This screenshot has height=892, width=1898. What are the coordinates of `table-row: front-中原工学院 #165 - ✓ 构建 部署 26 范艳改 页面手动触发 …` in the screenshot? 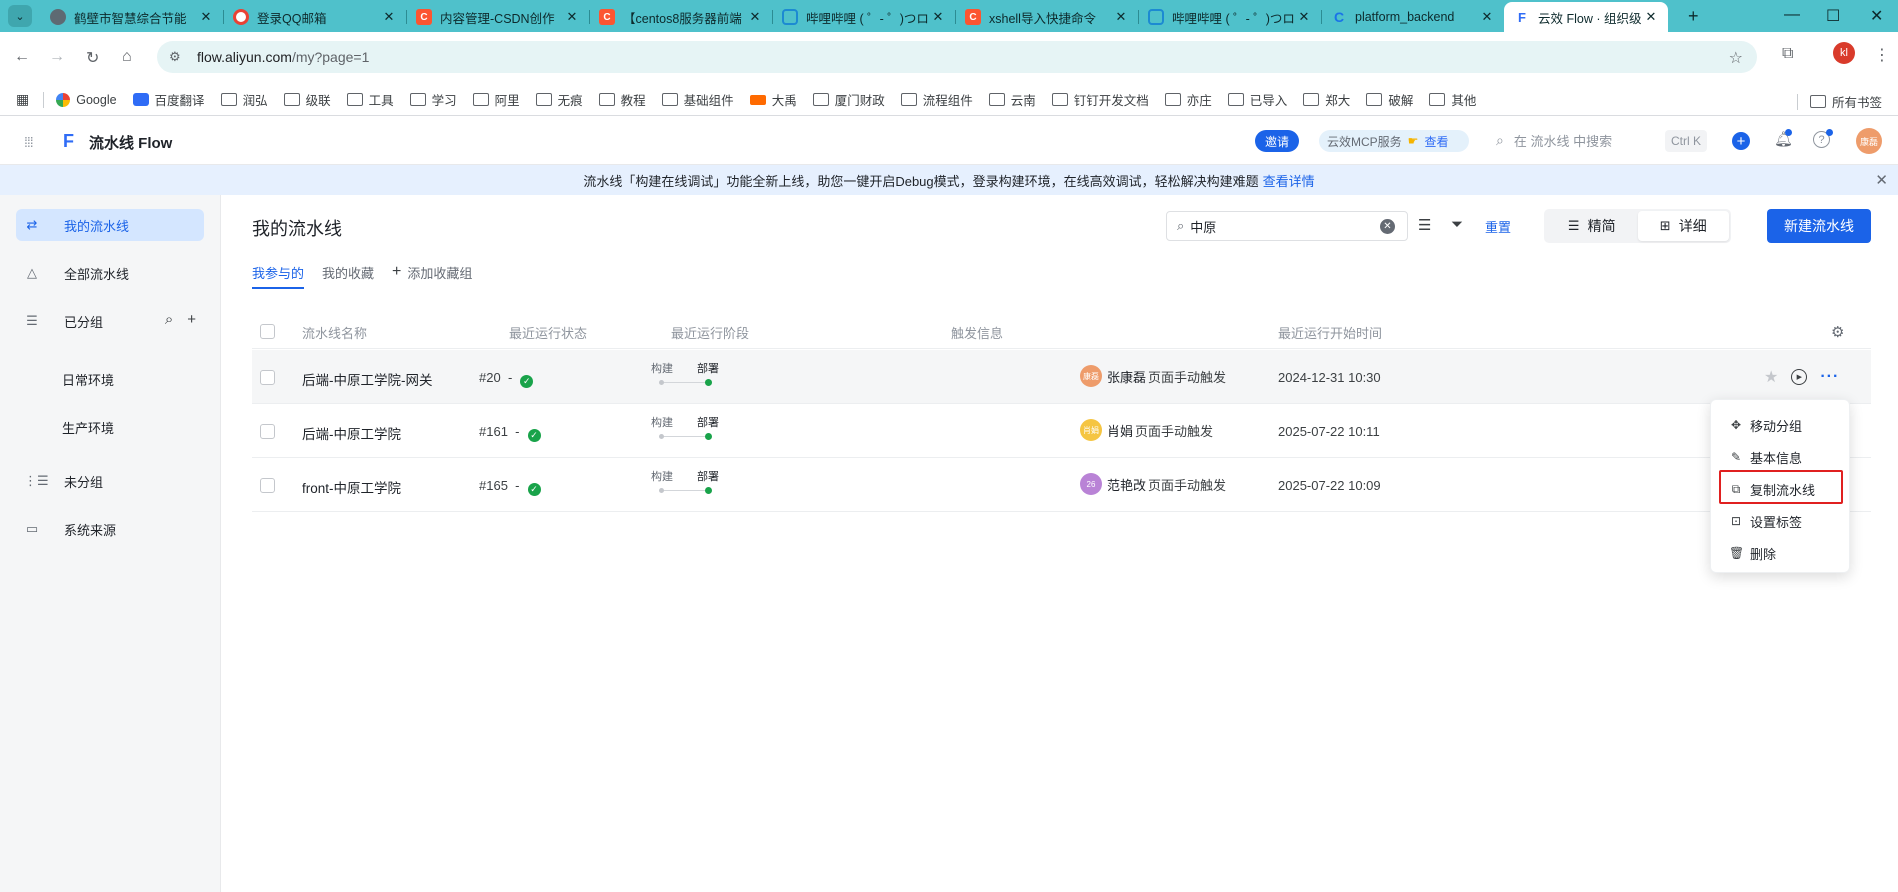 It's located at (1061, 485).